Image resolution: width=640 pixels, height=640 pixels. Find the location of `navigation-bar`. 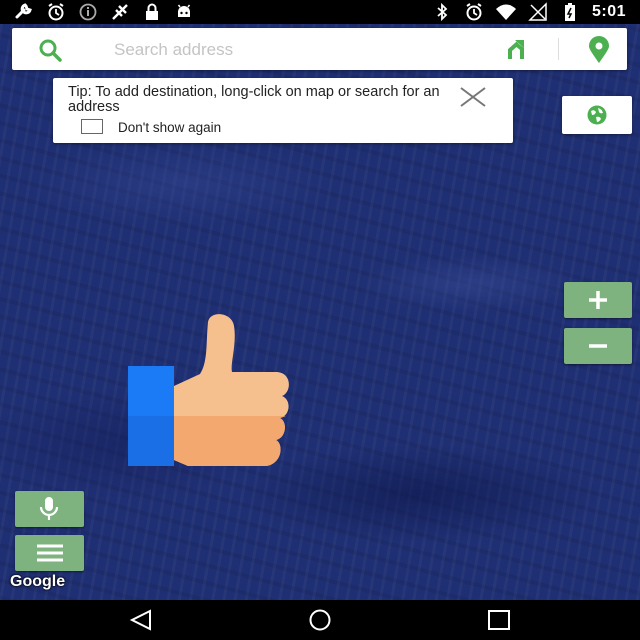

navigation-bar is located at coordinates (320, 620).